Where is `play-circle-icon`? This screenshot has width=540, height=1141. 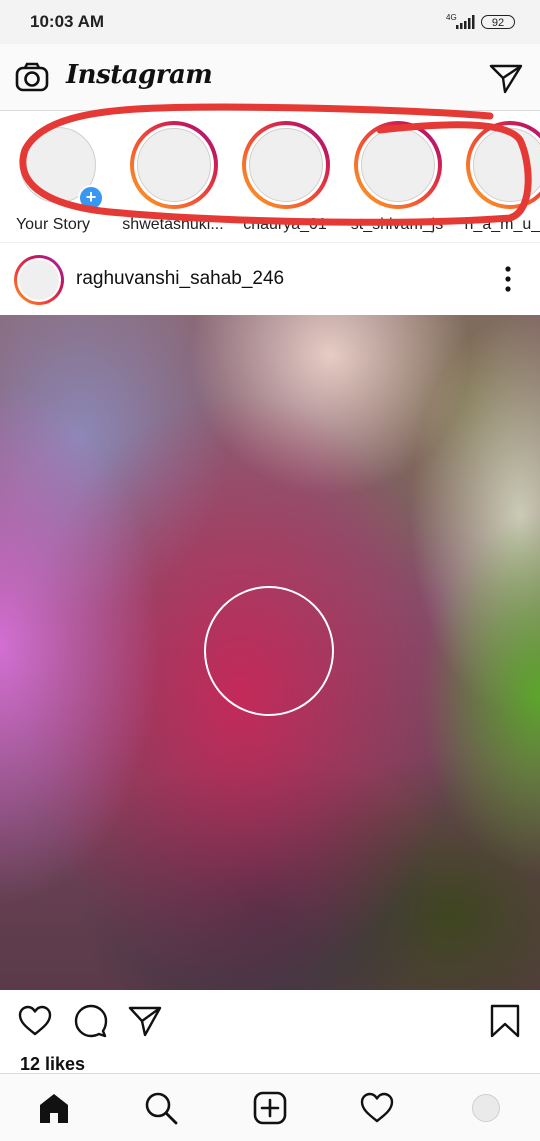 play-circle-icon is located at coordinates (269, 651).